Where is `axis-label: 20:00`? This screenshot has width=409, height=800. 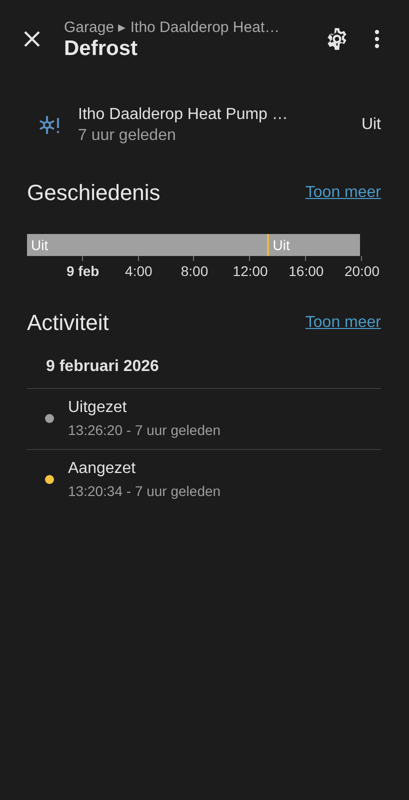
axis-label: 20:00 is located at coordinates (362, 271).